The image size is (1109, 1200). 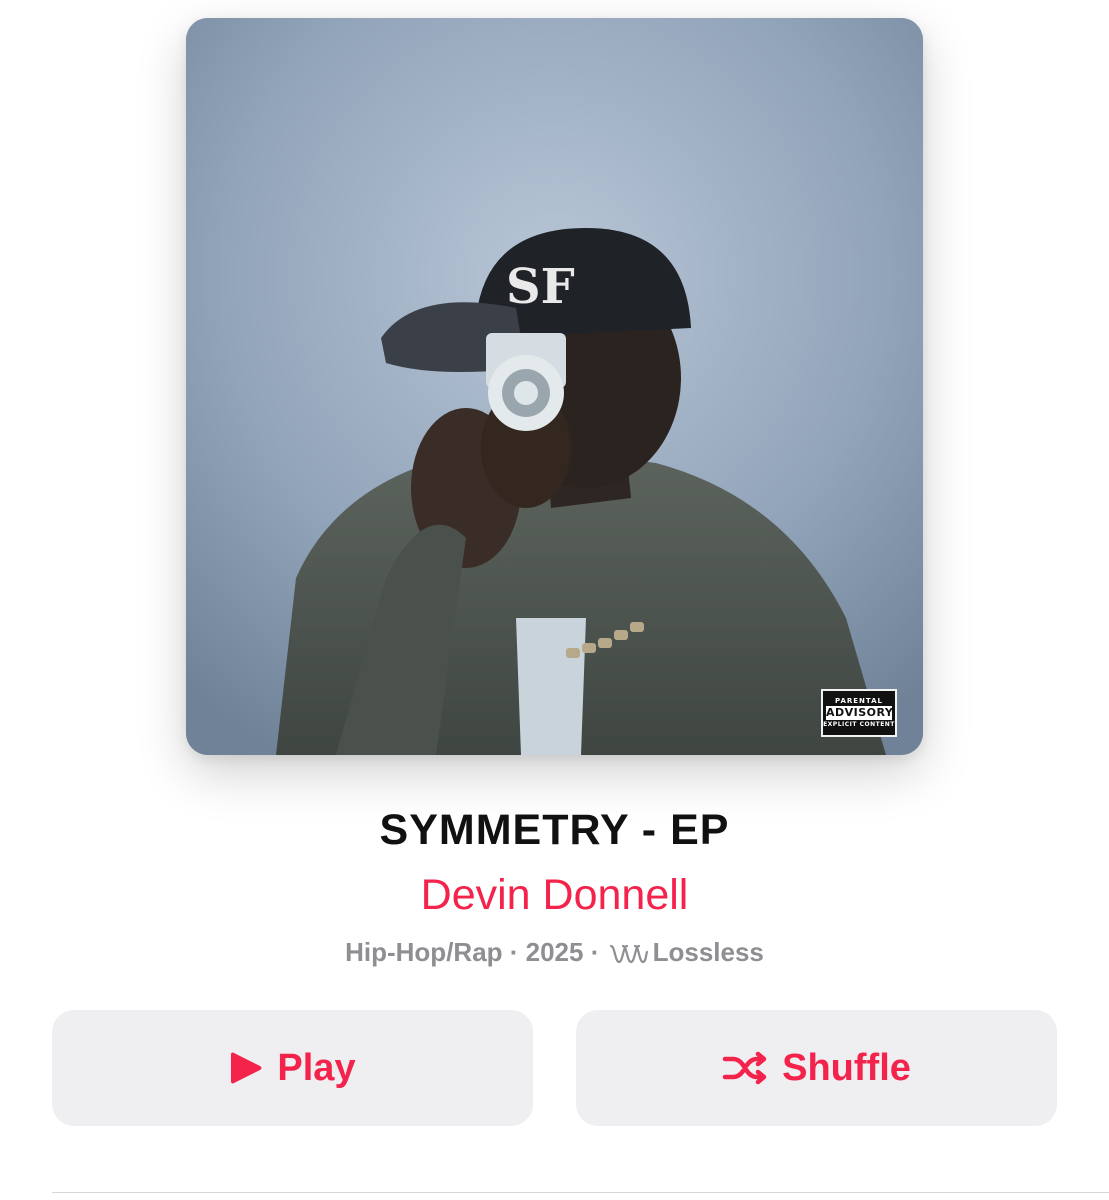 I want to click on genre-text: Hip-Hop/Rap, so click(x=424, y=952).